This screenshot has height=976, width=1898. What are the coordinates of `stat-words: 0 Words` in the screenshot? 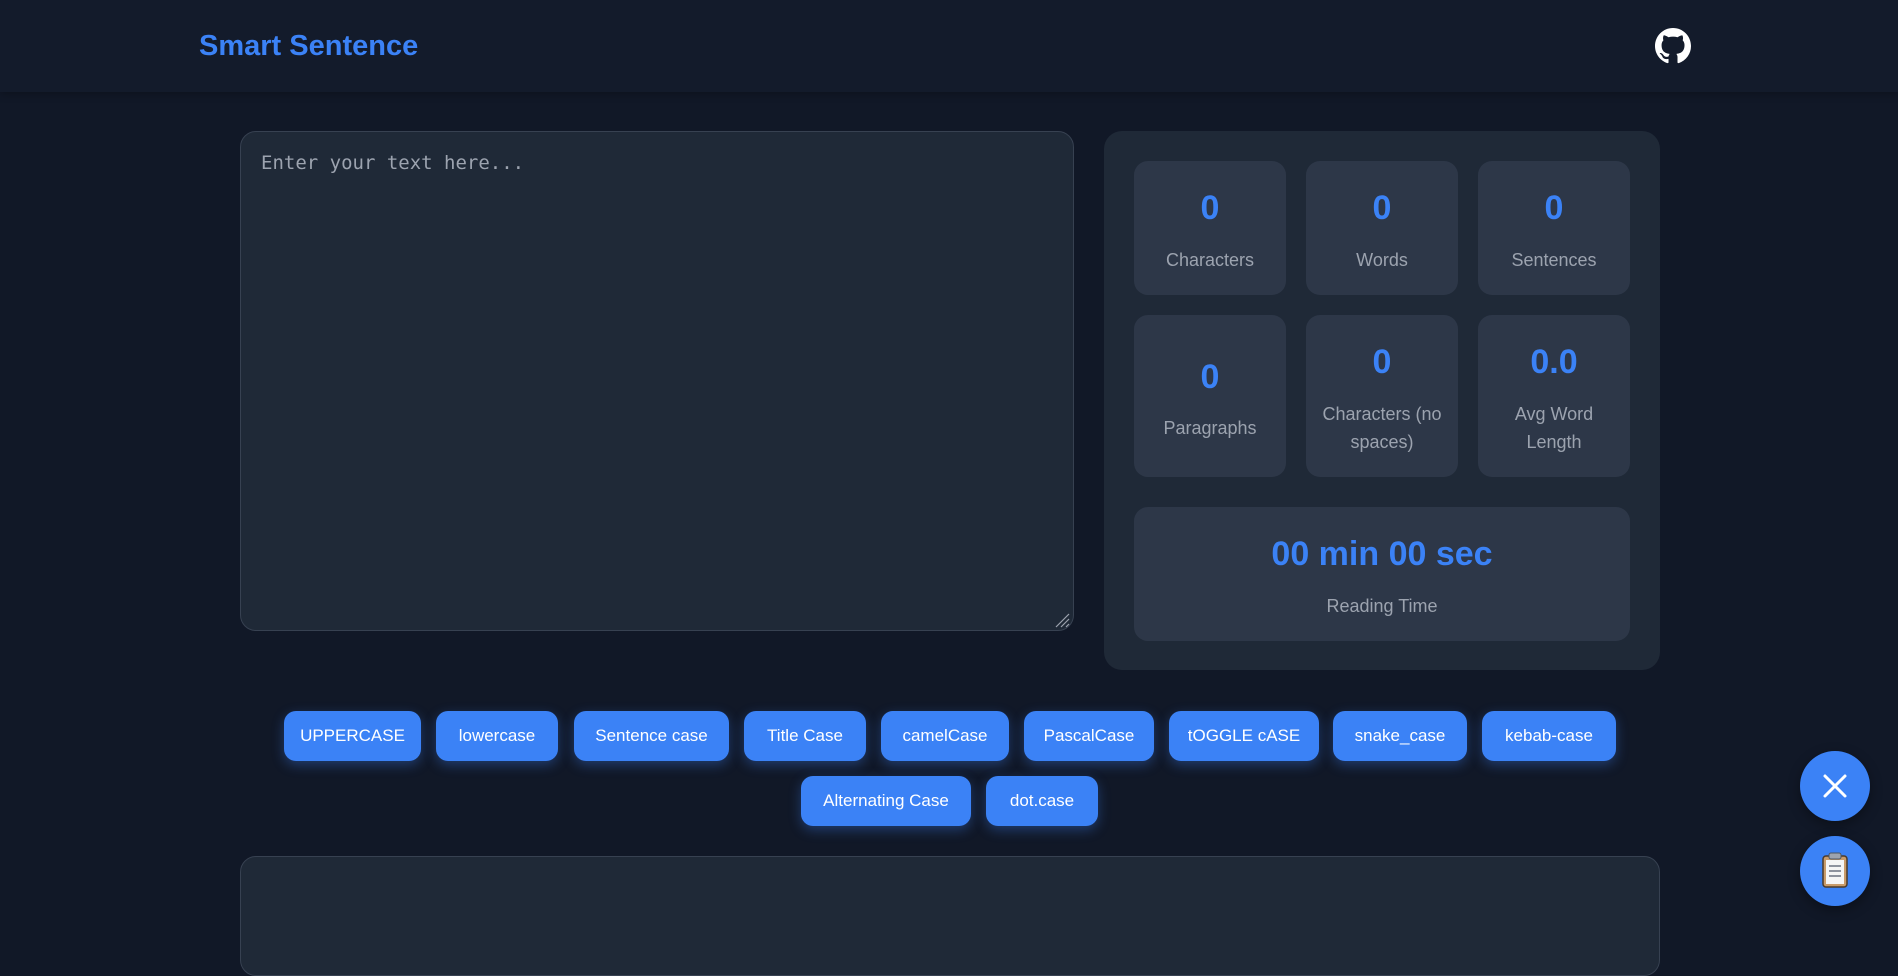 It's located at (1382, 228).